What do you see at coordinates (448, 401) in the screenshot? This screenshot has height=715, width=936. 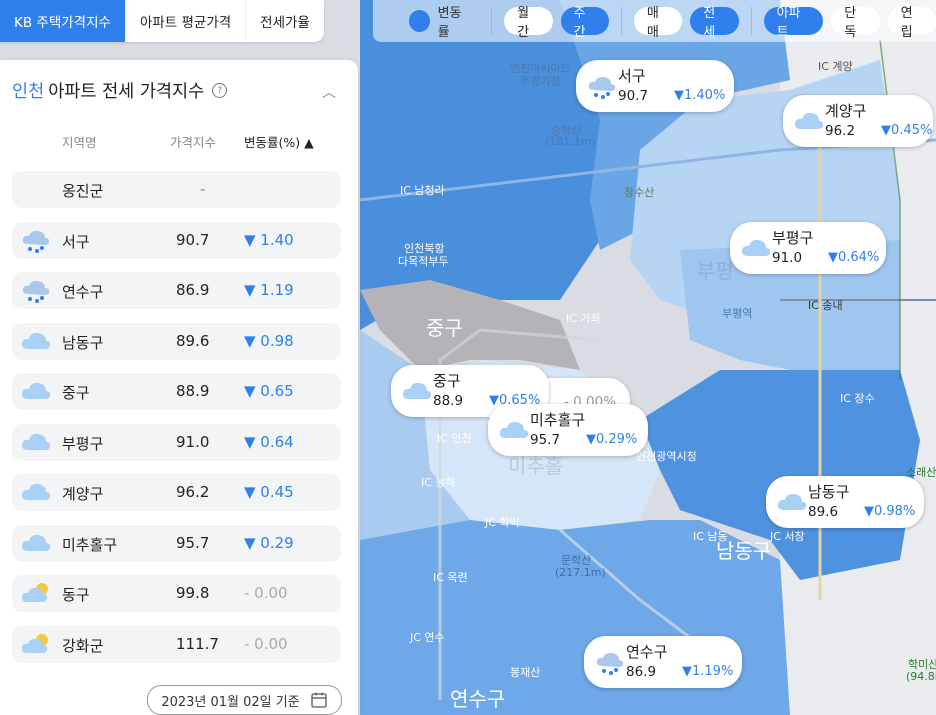 I see `bubble-index: 88.9` at bounding box center [448, 401].